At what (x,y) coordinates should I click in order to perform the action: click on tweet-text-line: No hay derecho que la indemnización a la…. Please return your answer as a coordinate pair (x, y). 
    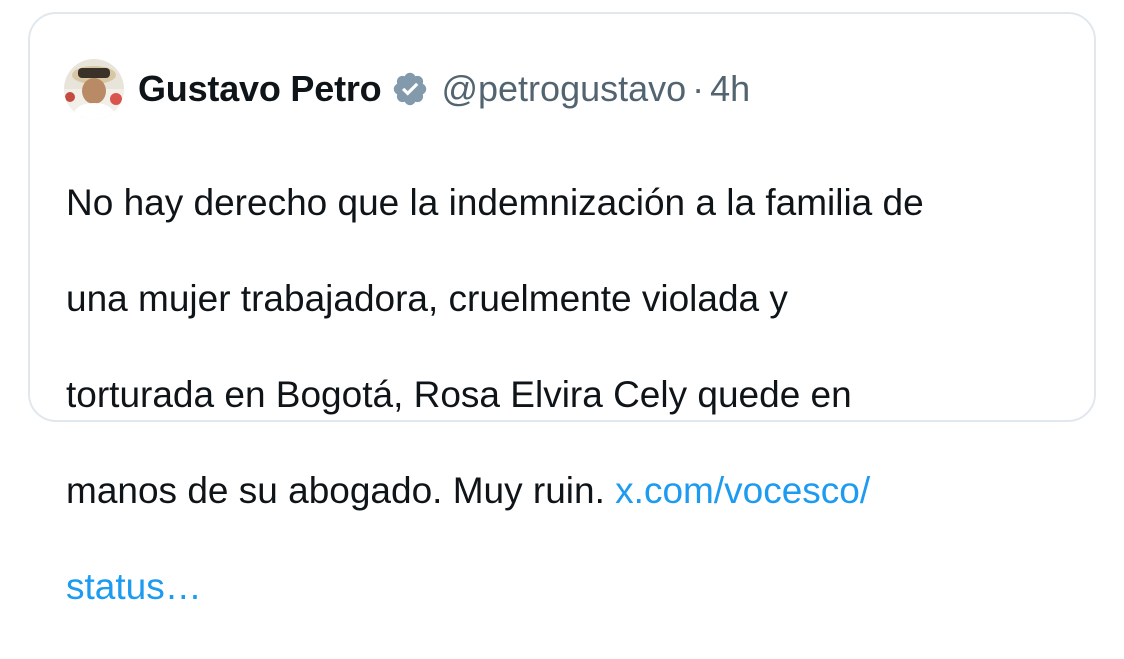
    Looking at the image, I should click on (495, 202).